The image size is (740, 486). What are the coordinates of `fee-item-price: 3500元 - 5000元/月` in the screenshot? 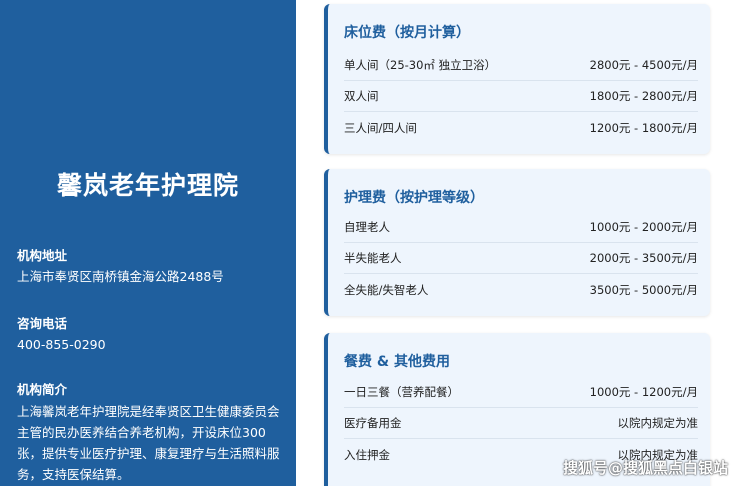 It's located at (643, 289).